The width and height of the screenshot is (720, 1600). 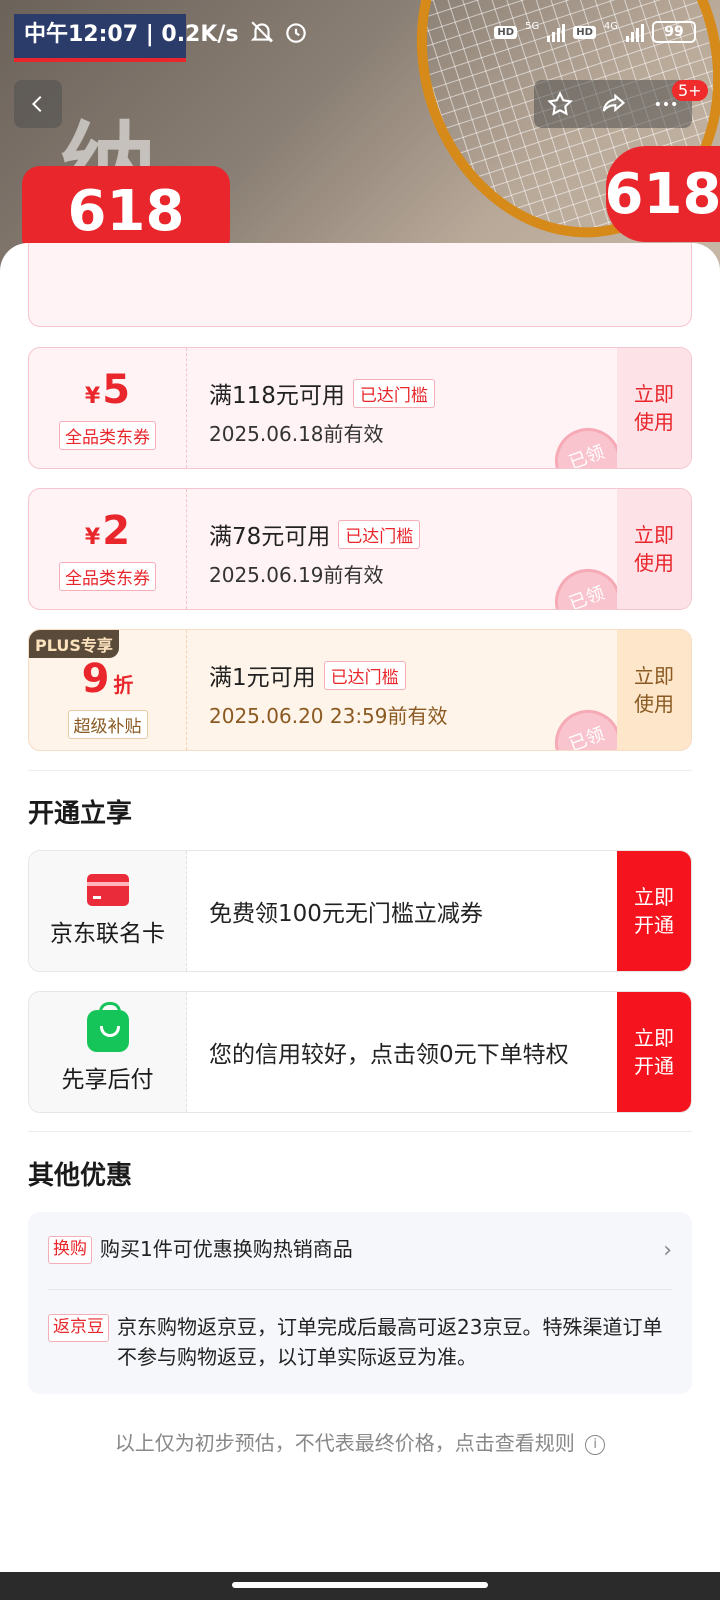 What do you see at coordinates (595, 1444) in the screenshot?
I see `info-icon: i` at bounding box center [595, 1444].